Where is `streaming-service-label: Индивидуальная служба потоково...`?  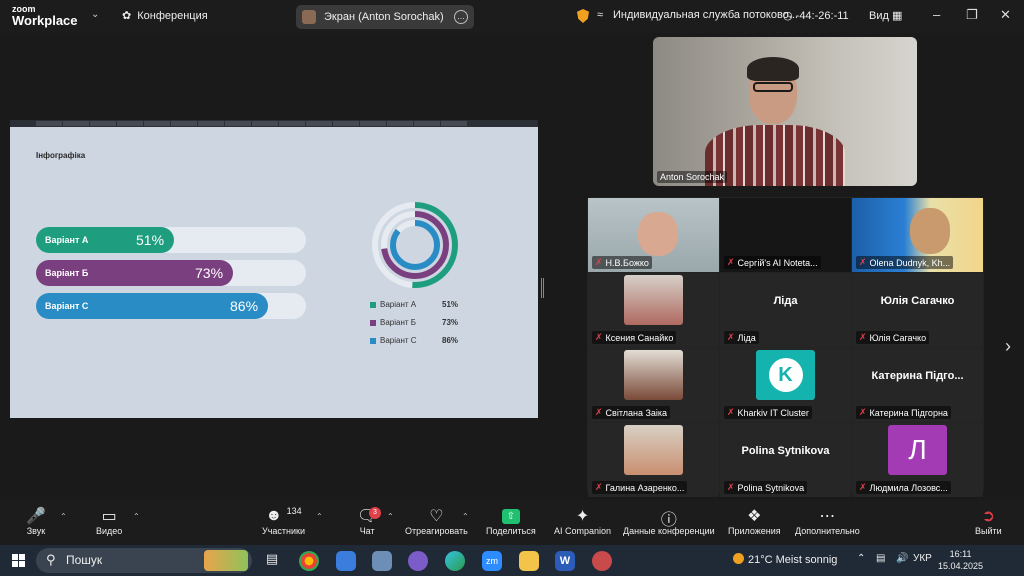 streaming-service-label: Индивидуальная служба потоково... is located at coordinates (705, 15).